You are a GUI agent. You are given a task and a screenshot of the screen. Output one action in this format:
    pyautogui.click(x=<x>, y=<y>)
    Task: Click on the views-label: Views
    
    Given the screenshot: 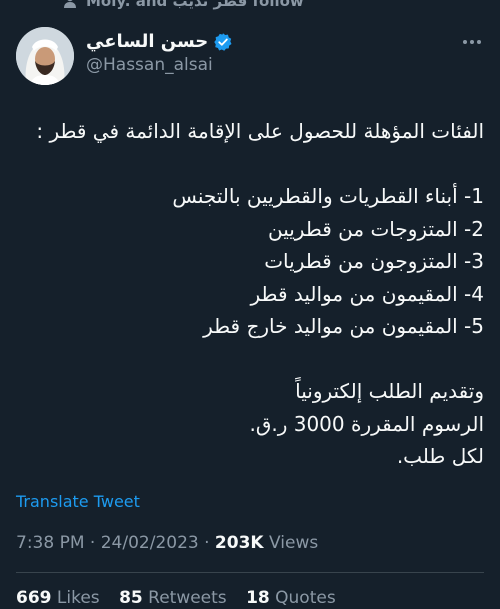 What is the action you would take?
    pyautogui.click(x=294, y=543)
    